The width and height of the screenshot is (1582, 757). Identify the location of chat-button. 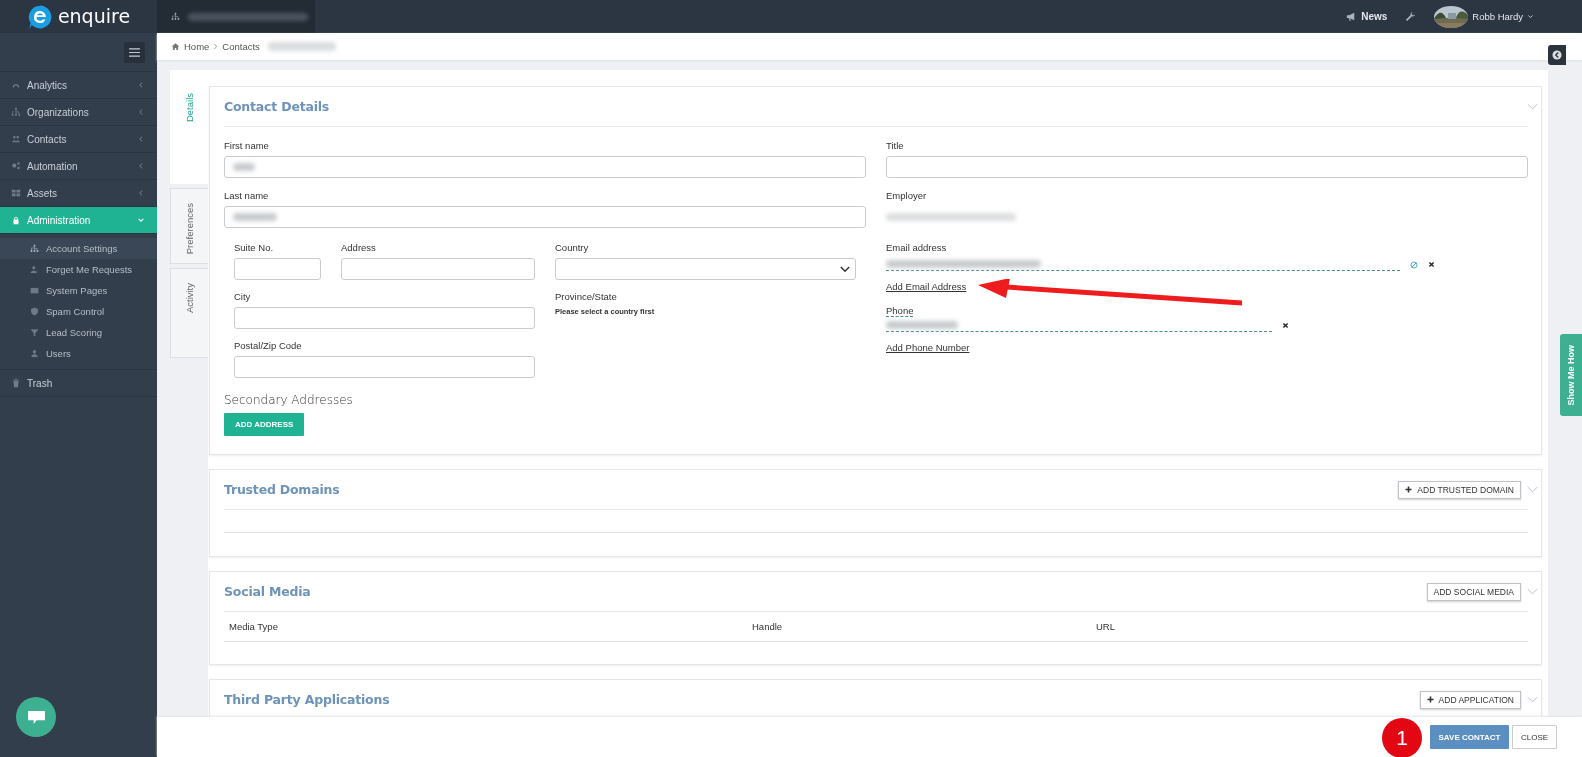
(36, 717).